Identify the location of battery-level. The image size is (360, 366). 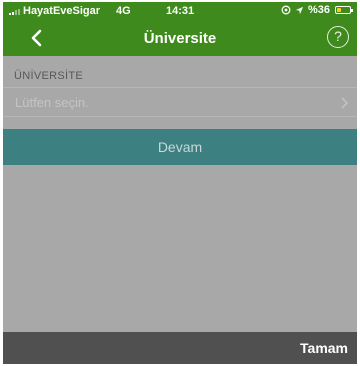
(339, 10).